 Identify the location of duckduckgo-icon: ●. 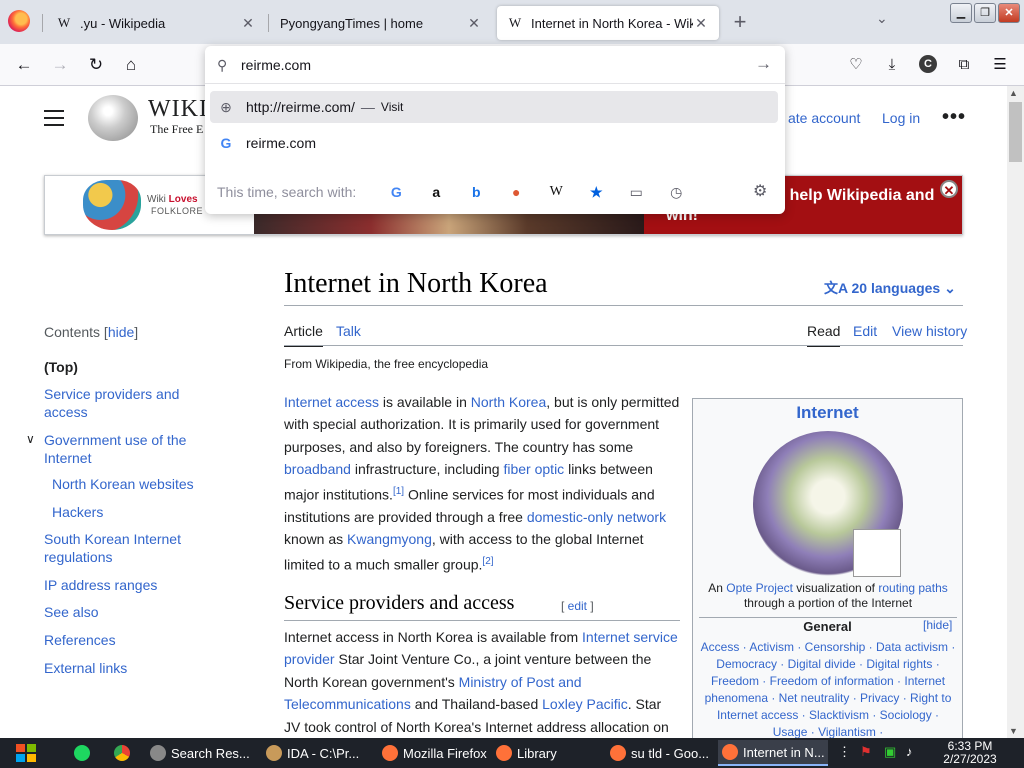
(516, 192).